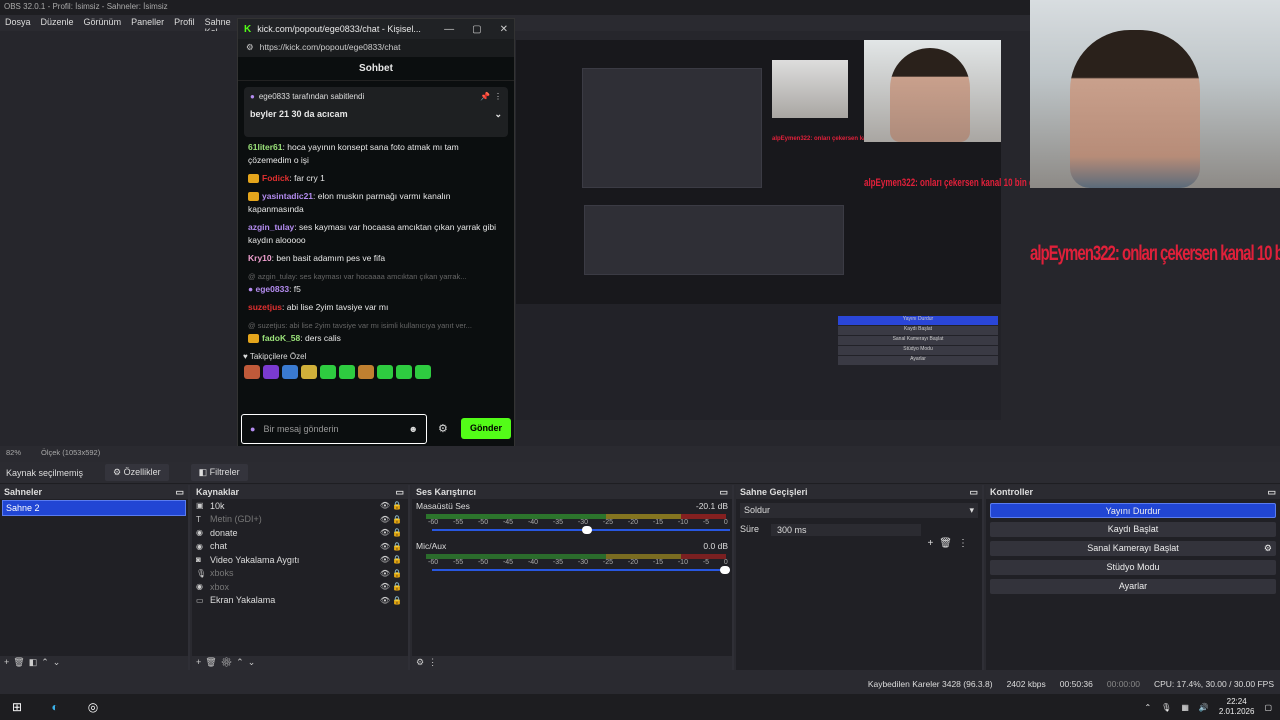 The width and height of the screenshot is (1280, 720). Describe the element at coordinates (1204, 707) in the screenshot. I see `volume-icon: 🔊` at that location.